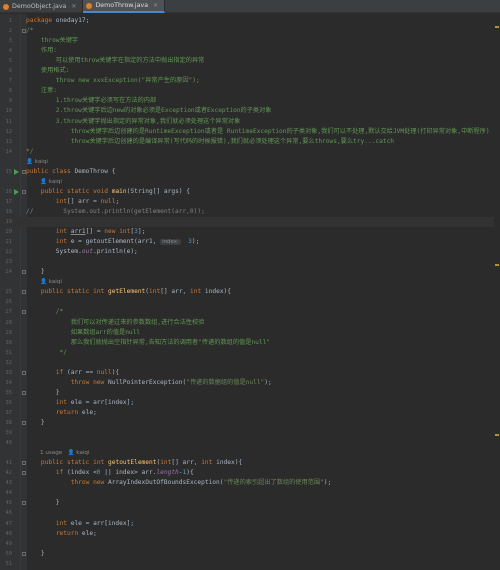 Image resolution: width=500 pixels, height=570 pixels. What do you see at coordinates (9, 433) in the screenshot?
I see `line-number: 39` at bounding box center [9, 433].